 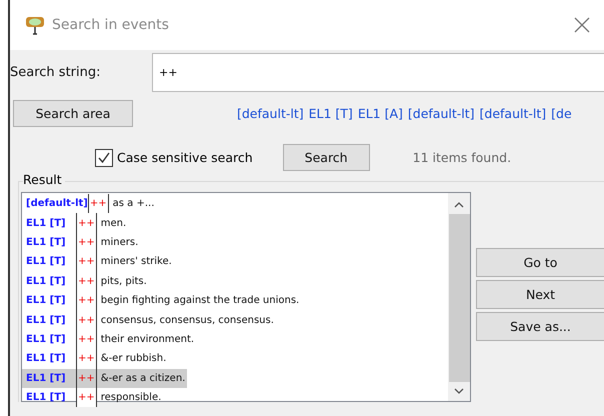 I want to click on search-string-label: Search string:, so click(x=56, y=72).